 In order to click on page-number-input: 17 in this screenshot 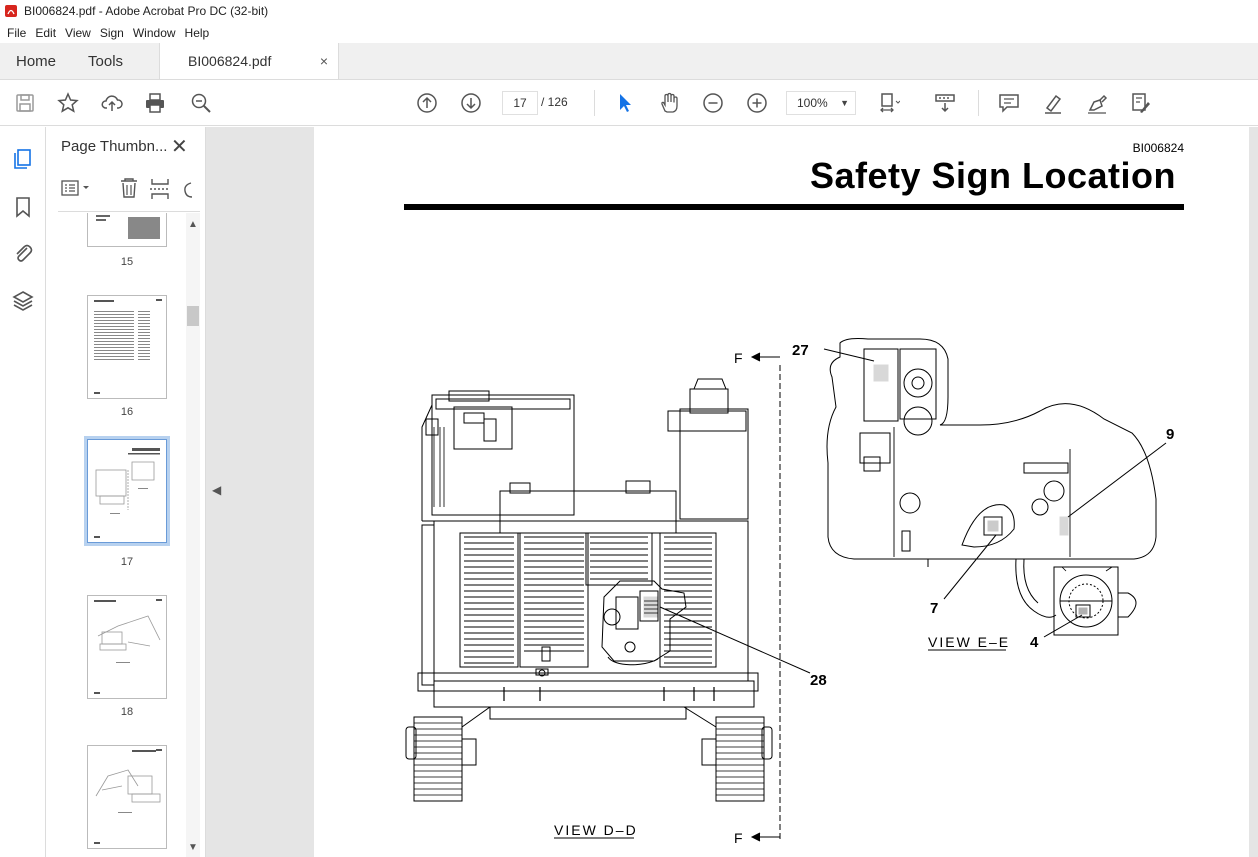, I will do `click(520, 103)`.